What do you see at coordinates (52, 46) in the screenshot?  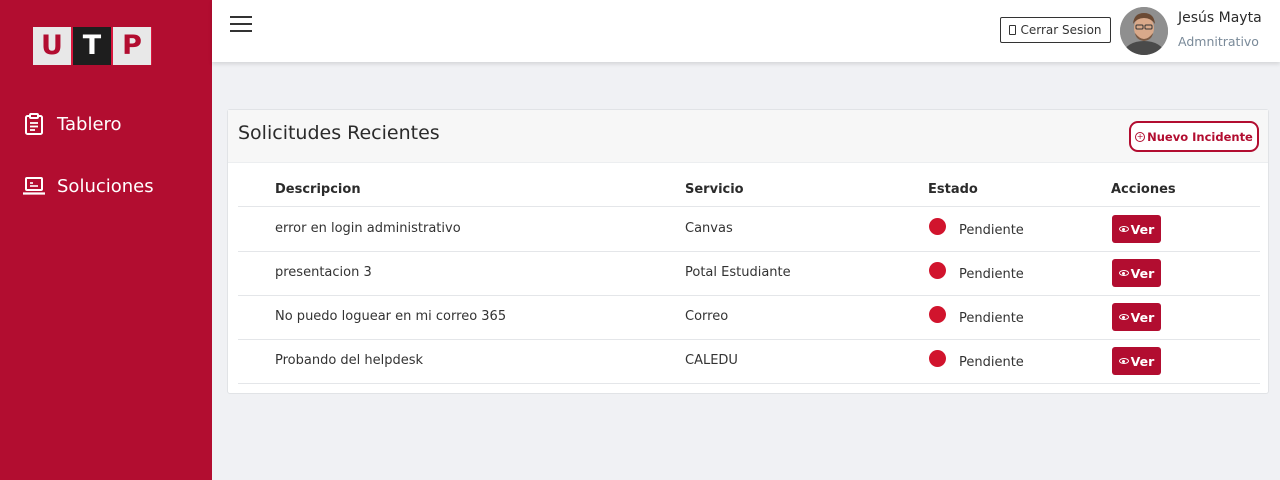 I see `logo-letter-u: U` at bounding box center [52, 46].